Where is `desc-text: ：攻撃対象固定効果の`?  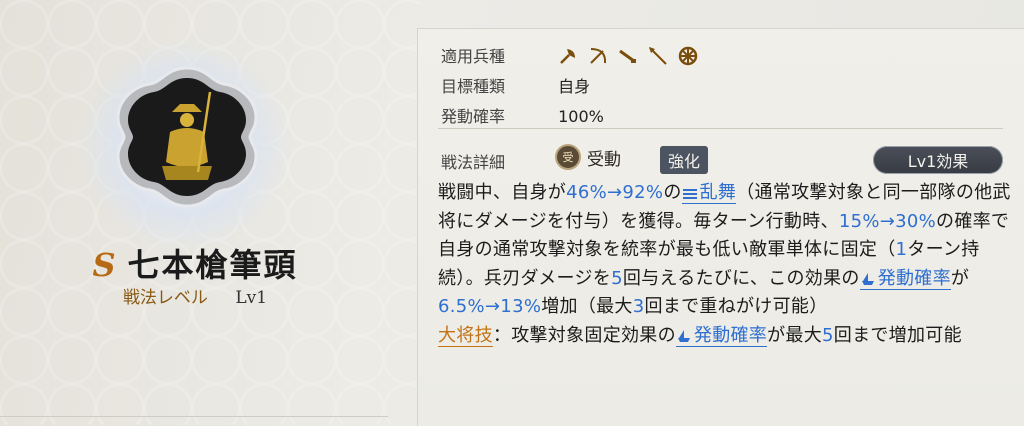
desc-text: ：攻撃対象固定効果の is located at coordinates (584, 335).